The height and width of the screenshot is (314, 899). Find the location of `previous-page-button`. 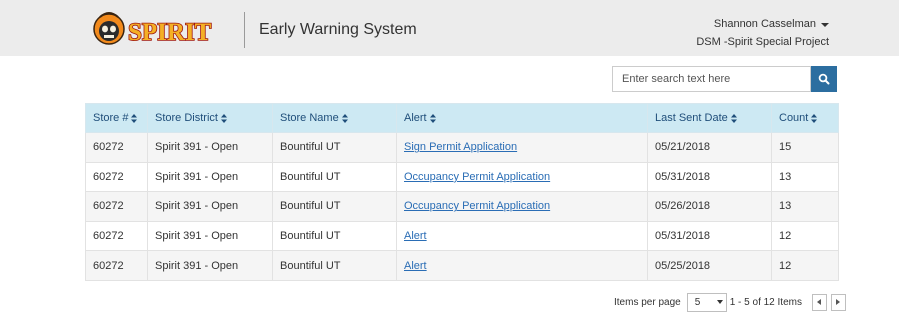

previous-page-button is located at coordinates (819, 302).